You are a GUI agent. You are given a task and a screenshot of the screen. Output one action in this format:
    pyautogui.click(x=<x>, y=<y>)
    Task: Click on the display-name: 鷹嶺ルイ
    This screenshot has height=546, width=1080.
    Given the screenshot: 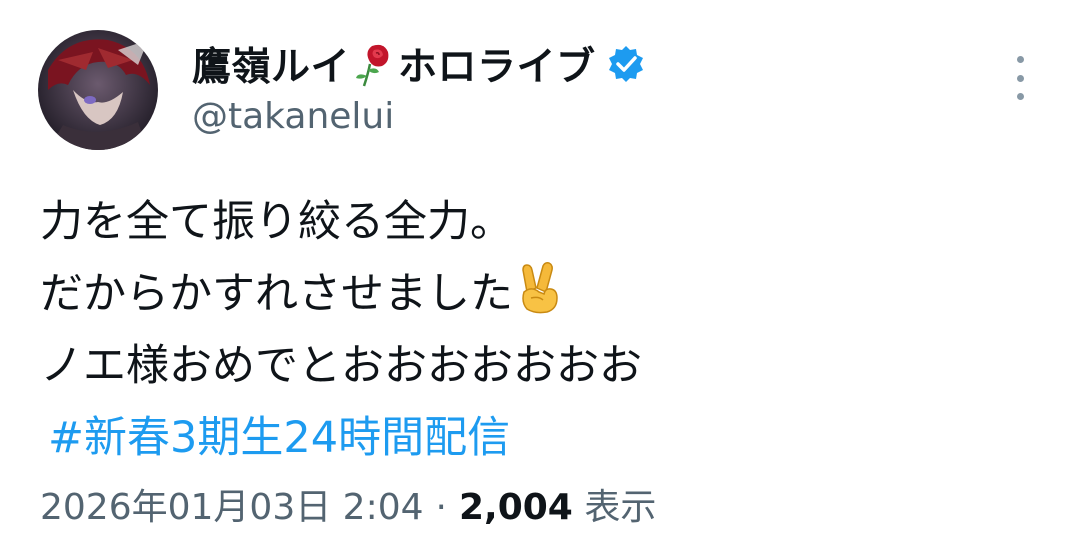 What is the action you would take?
    pyautogui.click(x=271, y=64)
    